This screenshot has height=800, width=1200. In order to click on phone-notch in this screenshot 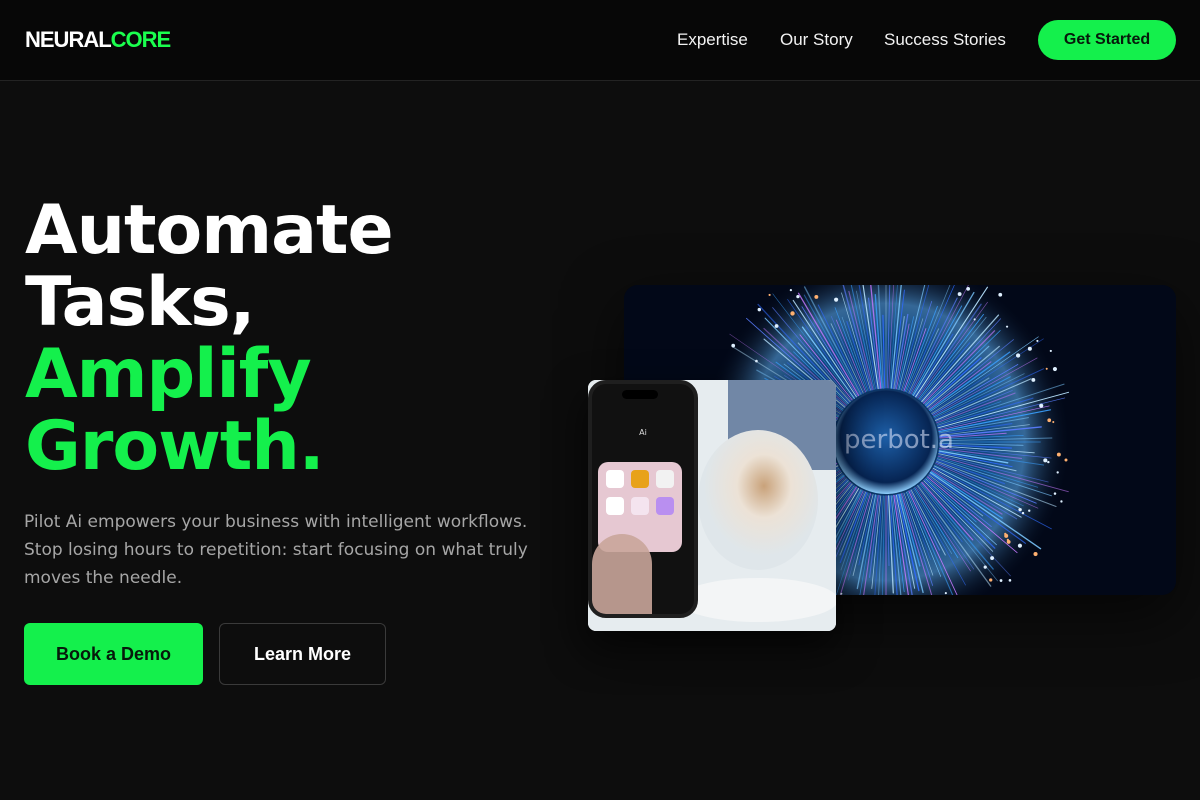, I will do `click(640, 394)`.